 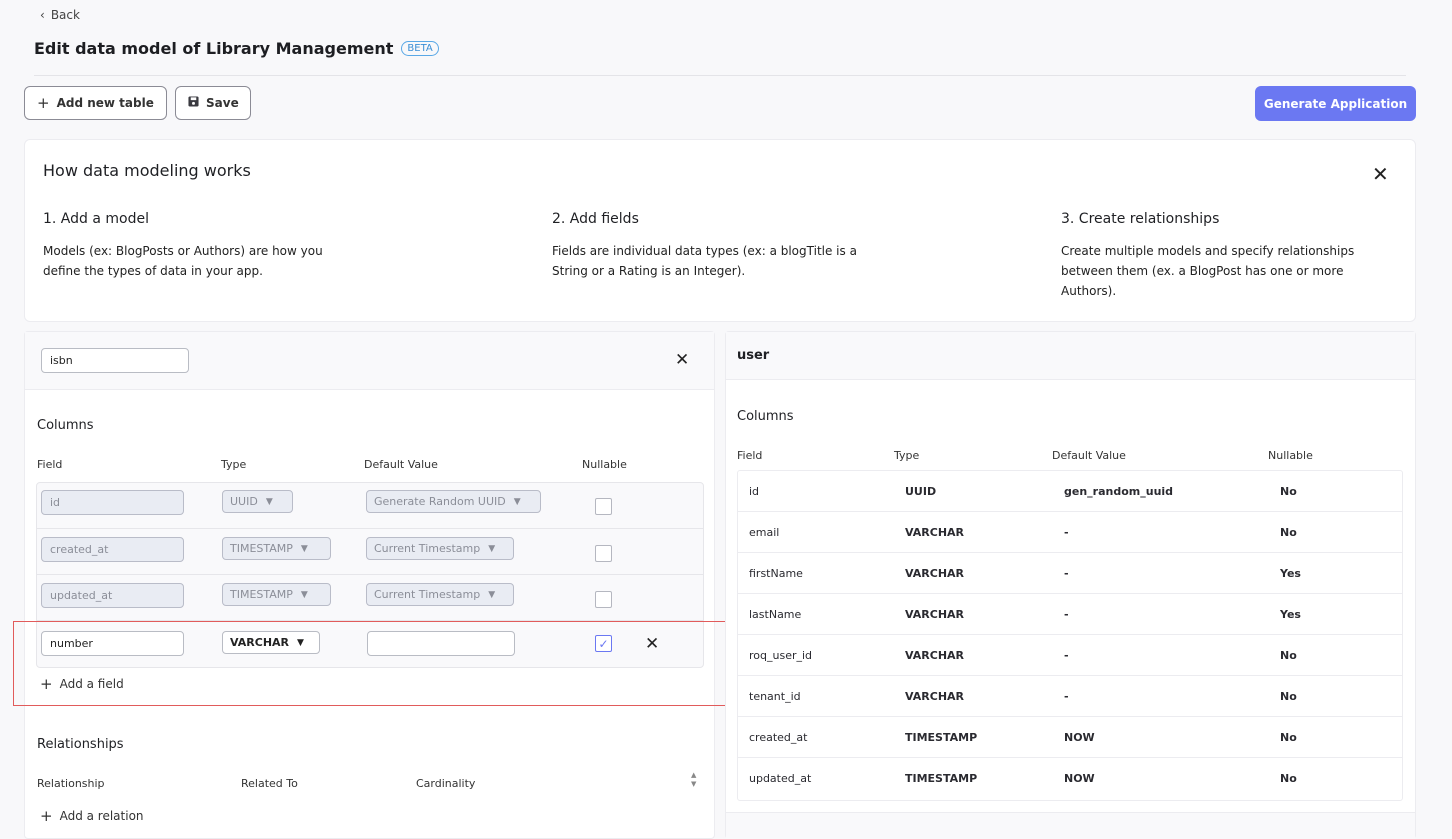 What do you see at coordinates (105, 103) in the screenshot?
I see `add-new-table-label: Add new table` at bounding box center [105, 103].